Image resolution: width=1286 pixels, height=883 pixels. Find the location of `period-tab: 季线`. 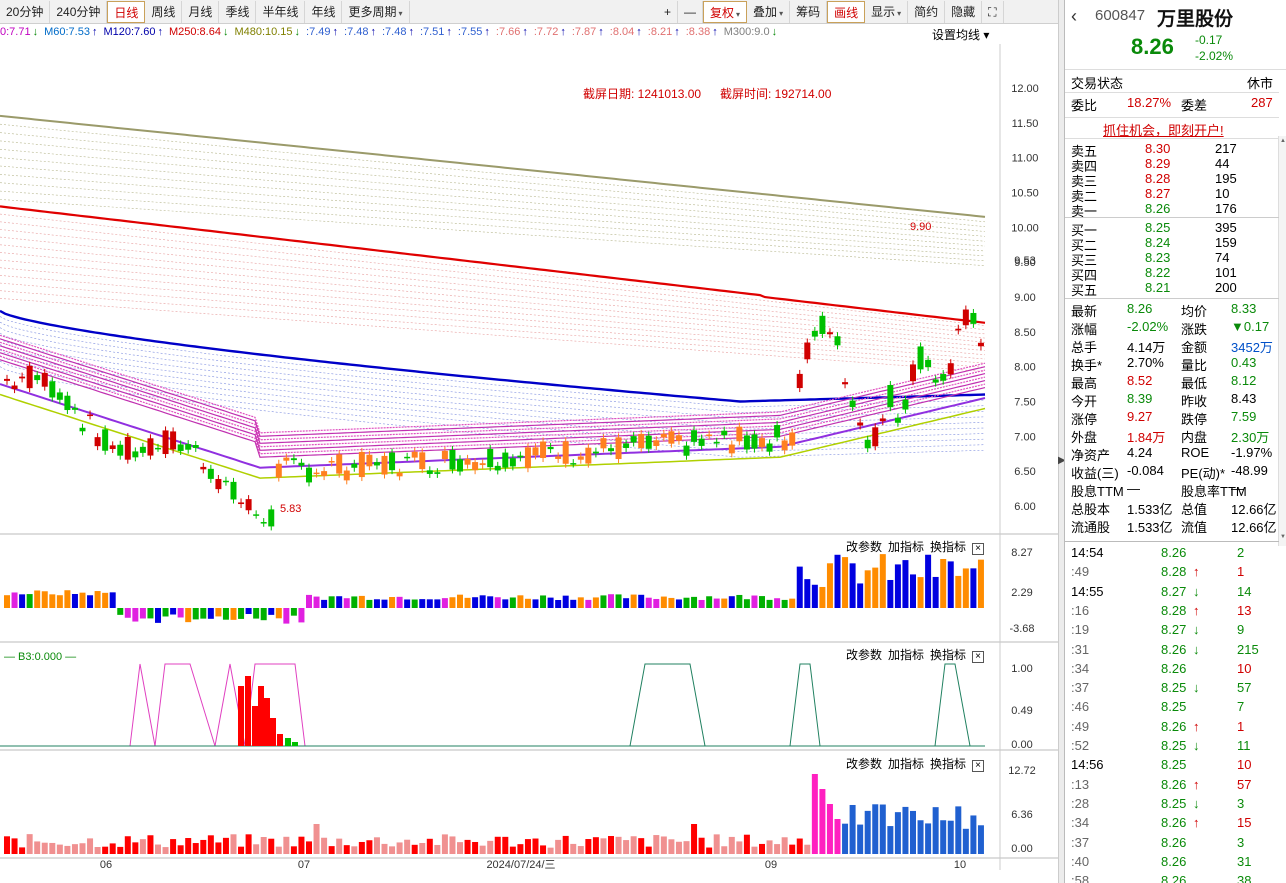

period-tab: 季线 is located at coordinates (238, 11).